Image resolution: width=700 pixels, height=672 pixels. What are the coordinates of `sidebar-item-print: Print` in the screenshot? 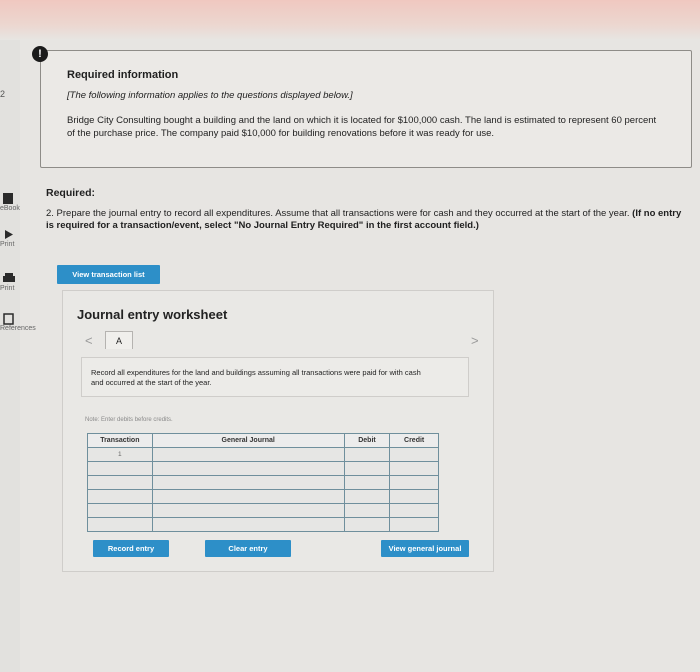 It's located at (11, 238).